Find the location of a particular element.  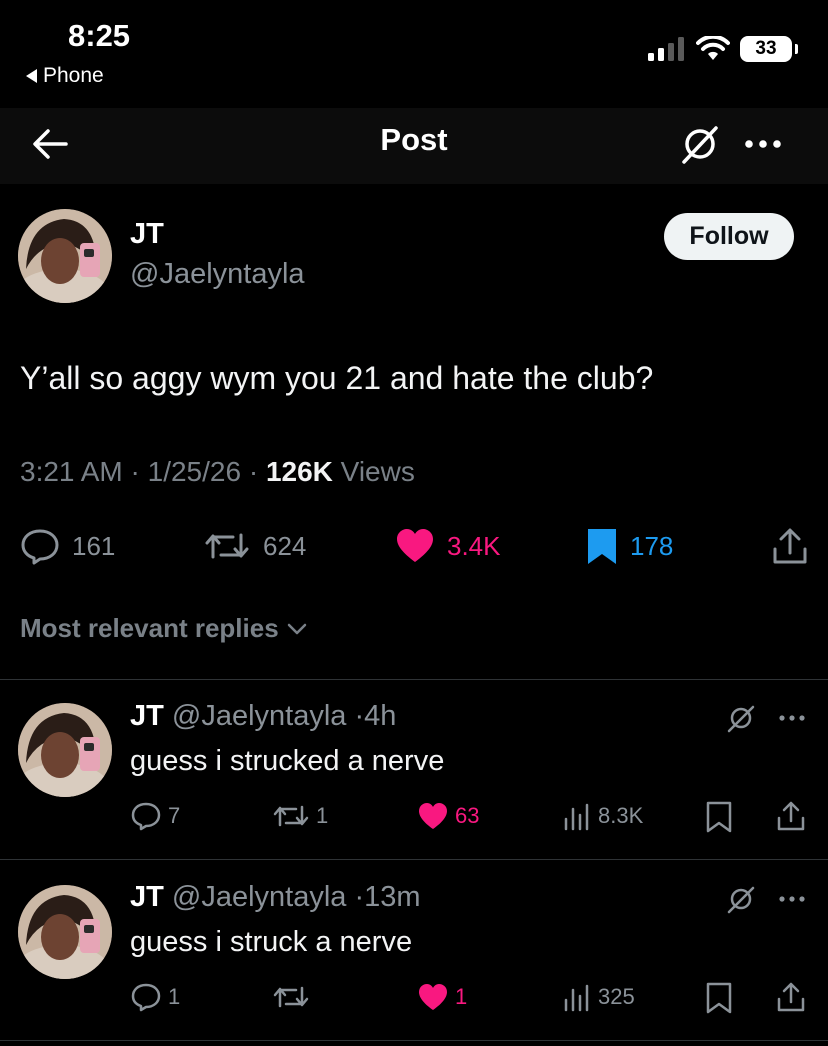

back-to-app-link: Phone is located at coordinates (65, 76).